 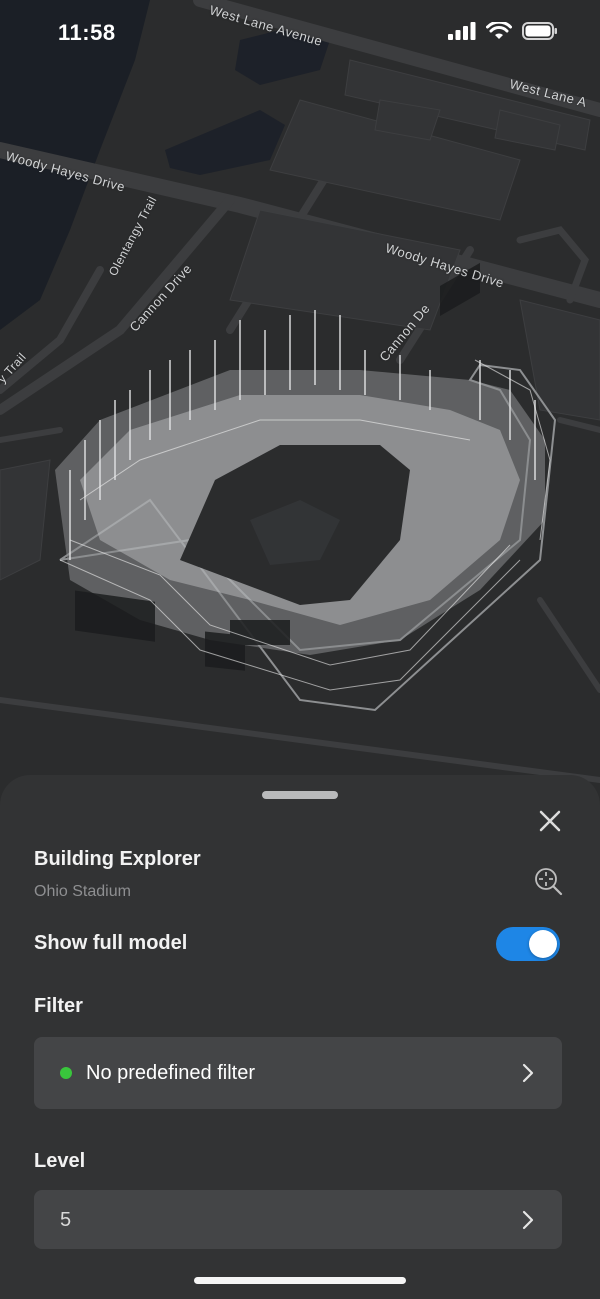 What do you see at coordinates (87, 32) in the screenshot?
I see `status-time: 11:58` at bounding box center [87, 32].